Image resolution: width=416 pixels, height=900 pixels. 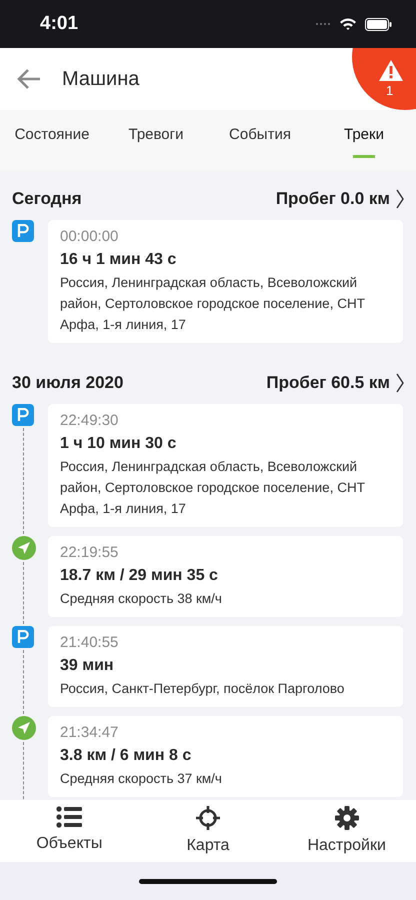 What do you see at coordinates (225, 756) in the screenshot?
I see `track-card: 21:34:47 3.8 км / 6 мин 8 с Средняя скорость 37 км/ч` at bounding box center [225, 756].